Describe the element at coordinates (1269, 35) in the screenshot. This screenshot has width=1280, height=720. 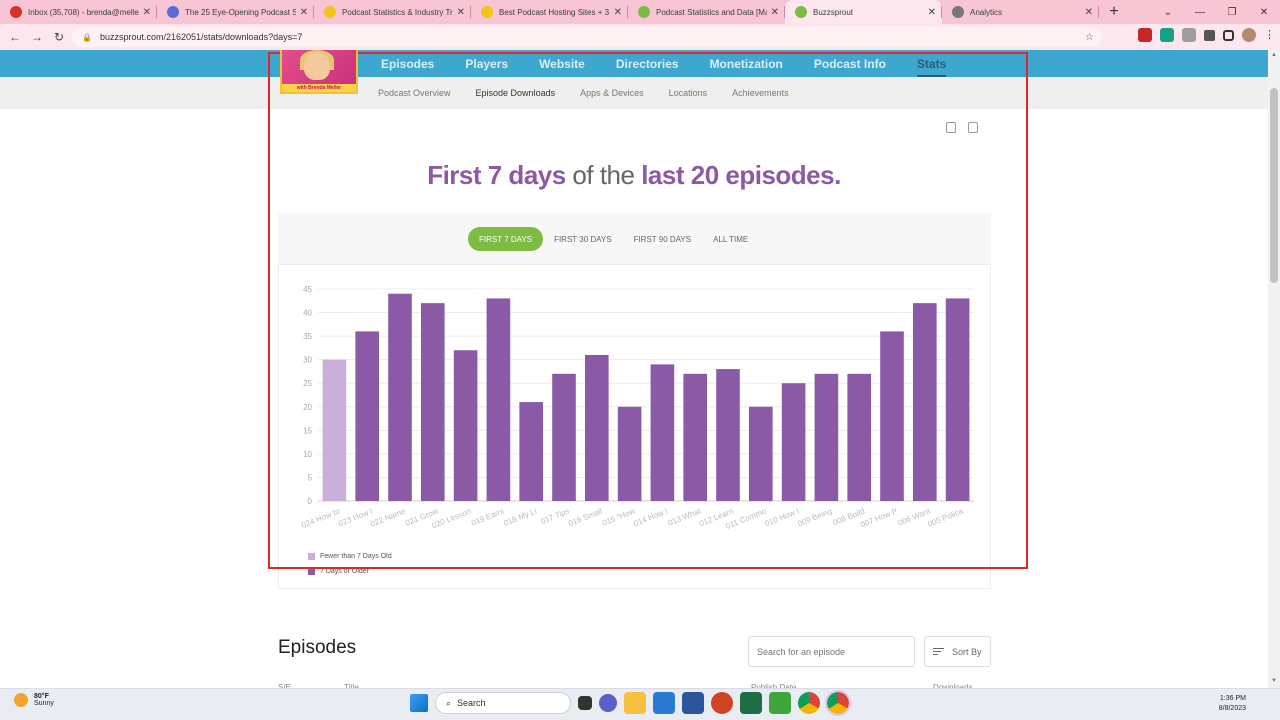
I see `more-menu-icon: ⋮` at that location.